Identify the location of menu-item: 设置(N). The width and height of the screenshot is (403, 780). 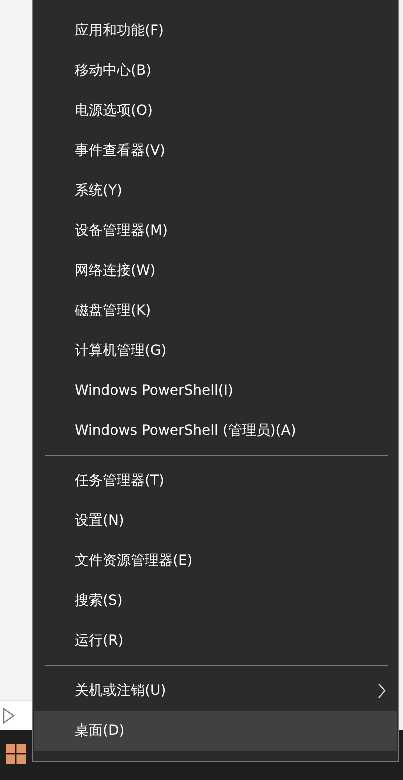
(215, 521).